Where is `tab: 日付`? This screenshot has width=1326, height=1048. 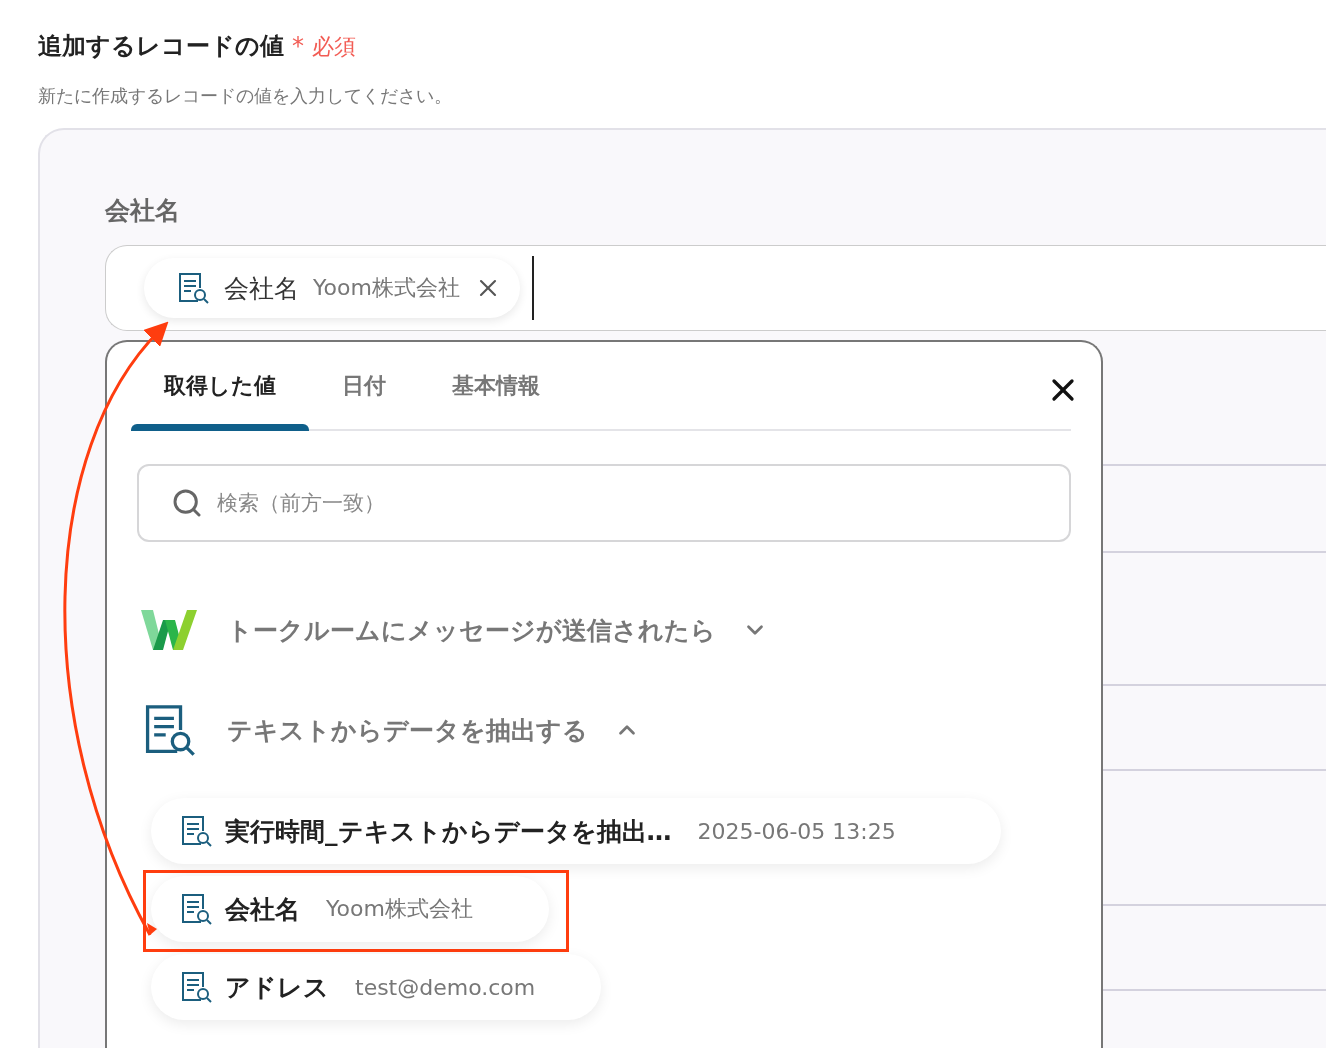 tab: 日付 is located at coordinates (364, 385).